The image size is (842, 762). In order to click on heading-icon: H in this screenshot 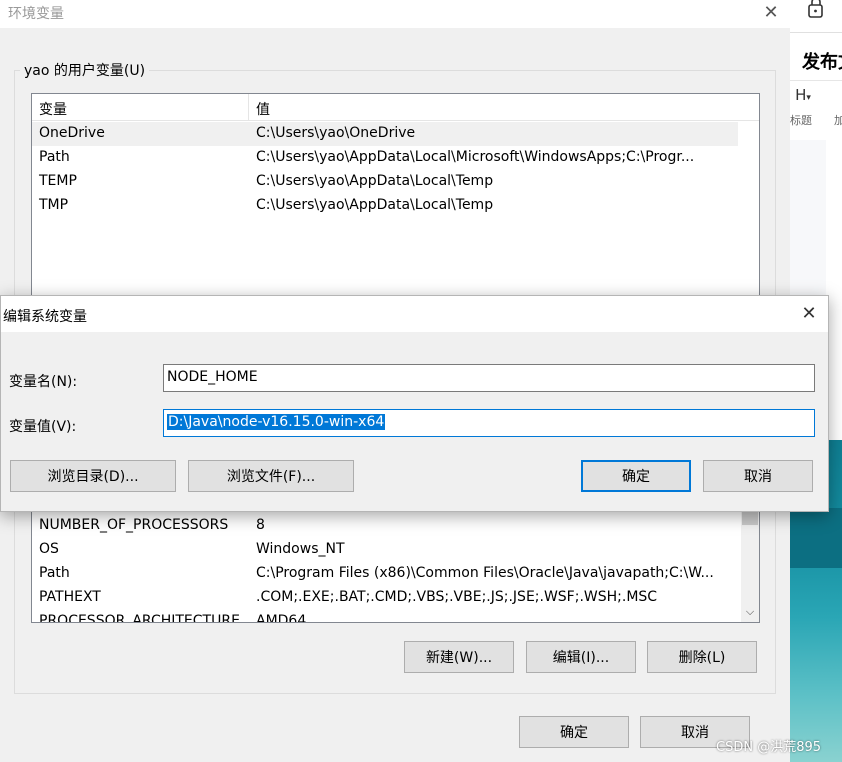, I will do `click(801, 95)`.